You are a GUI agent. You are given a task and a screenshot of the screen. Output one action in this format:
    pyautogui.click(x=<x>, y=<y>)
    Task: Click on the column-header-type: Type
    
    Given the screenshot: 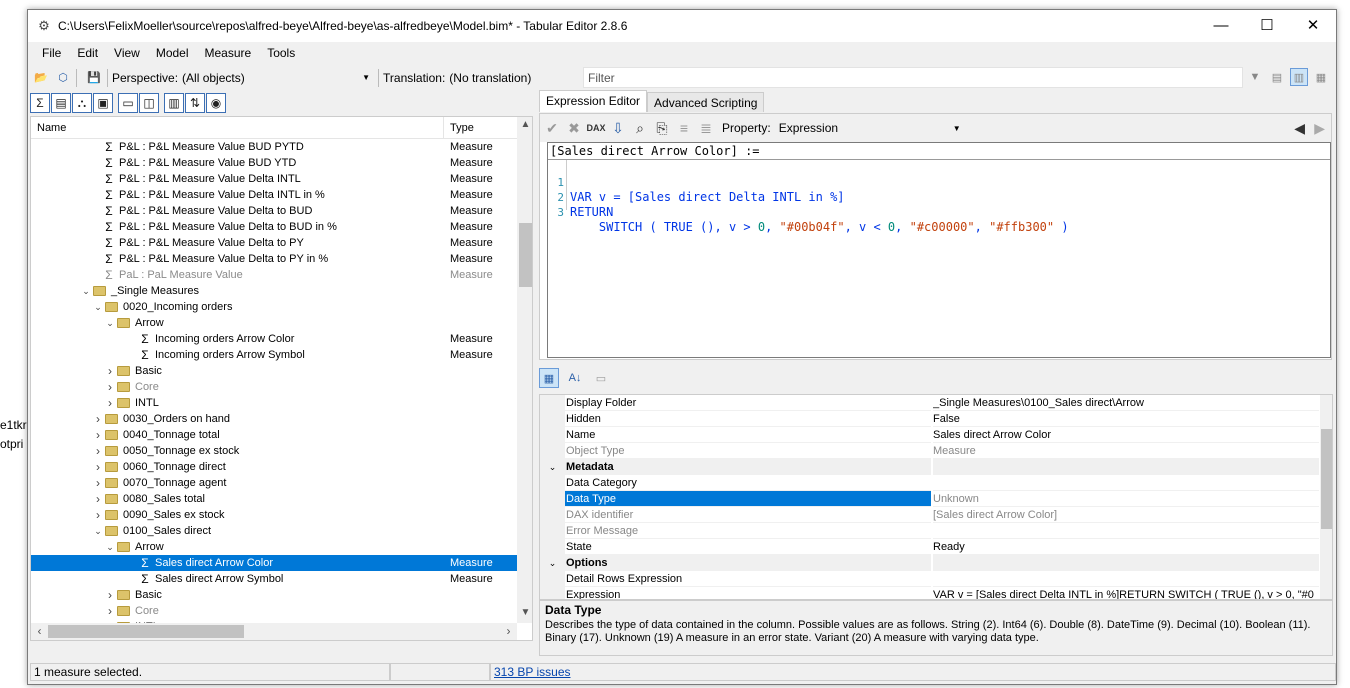 What is the action you would take?
    pyautogui.click(x=462, y=128)
    